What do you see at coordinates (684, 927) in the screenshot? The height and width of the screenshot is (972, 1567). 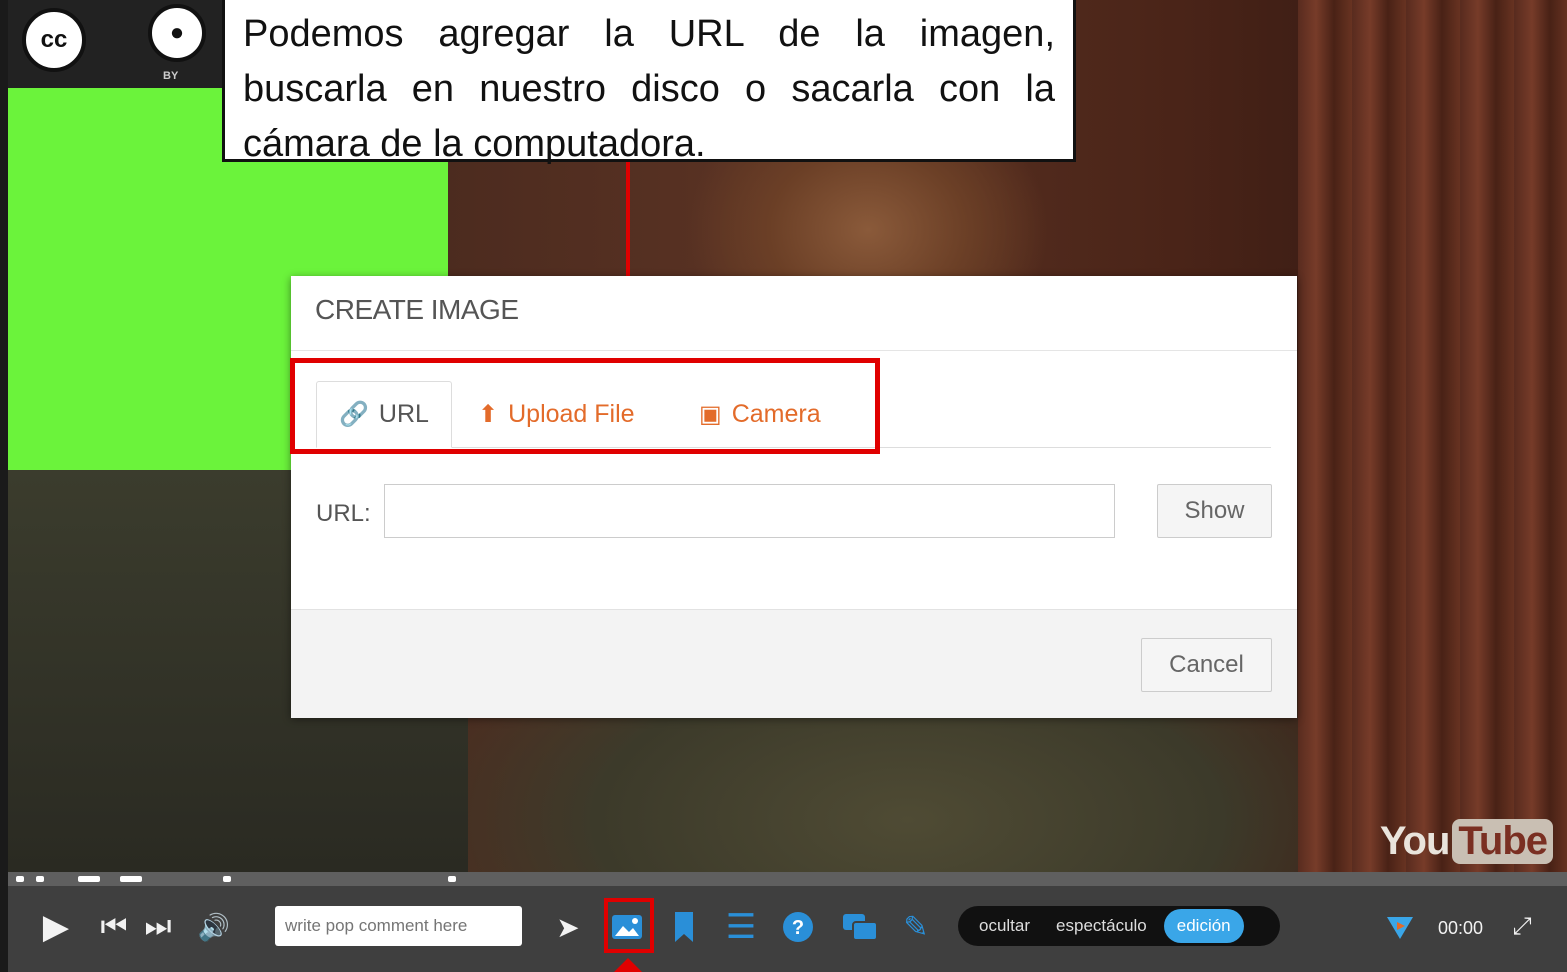 I see `bookmark-icon` at bounding box center [684, 927].